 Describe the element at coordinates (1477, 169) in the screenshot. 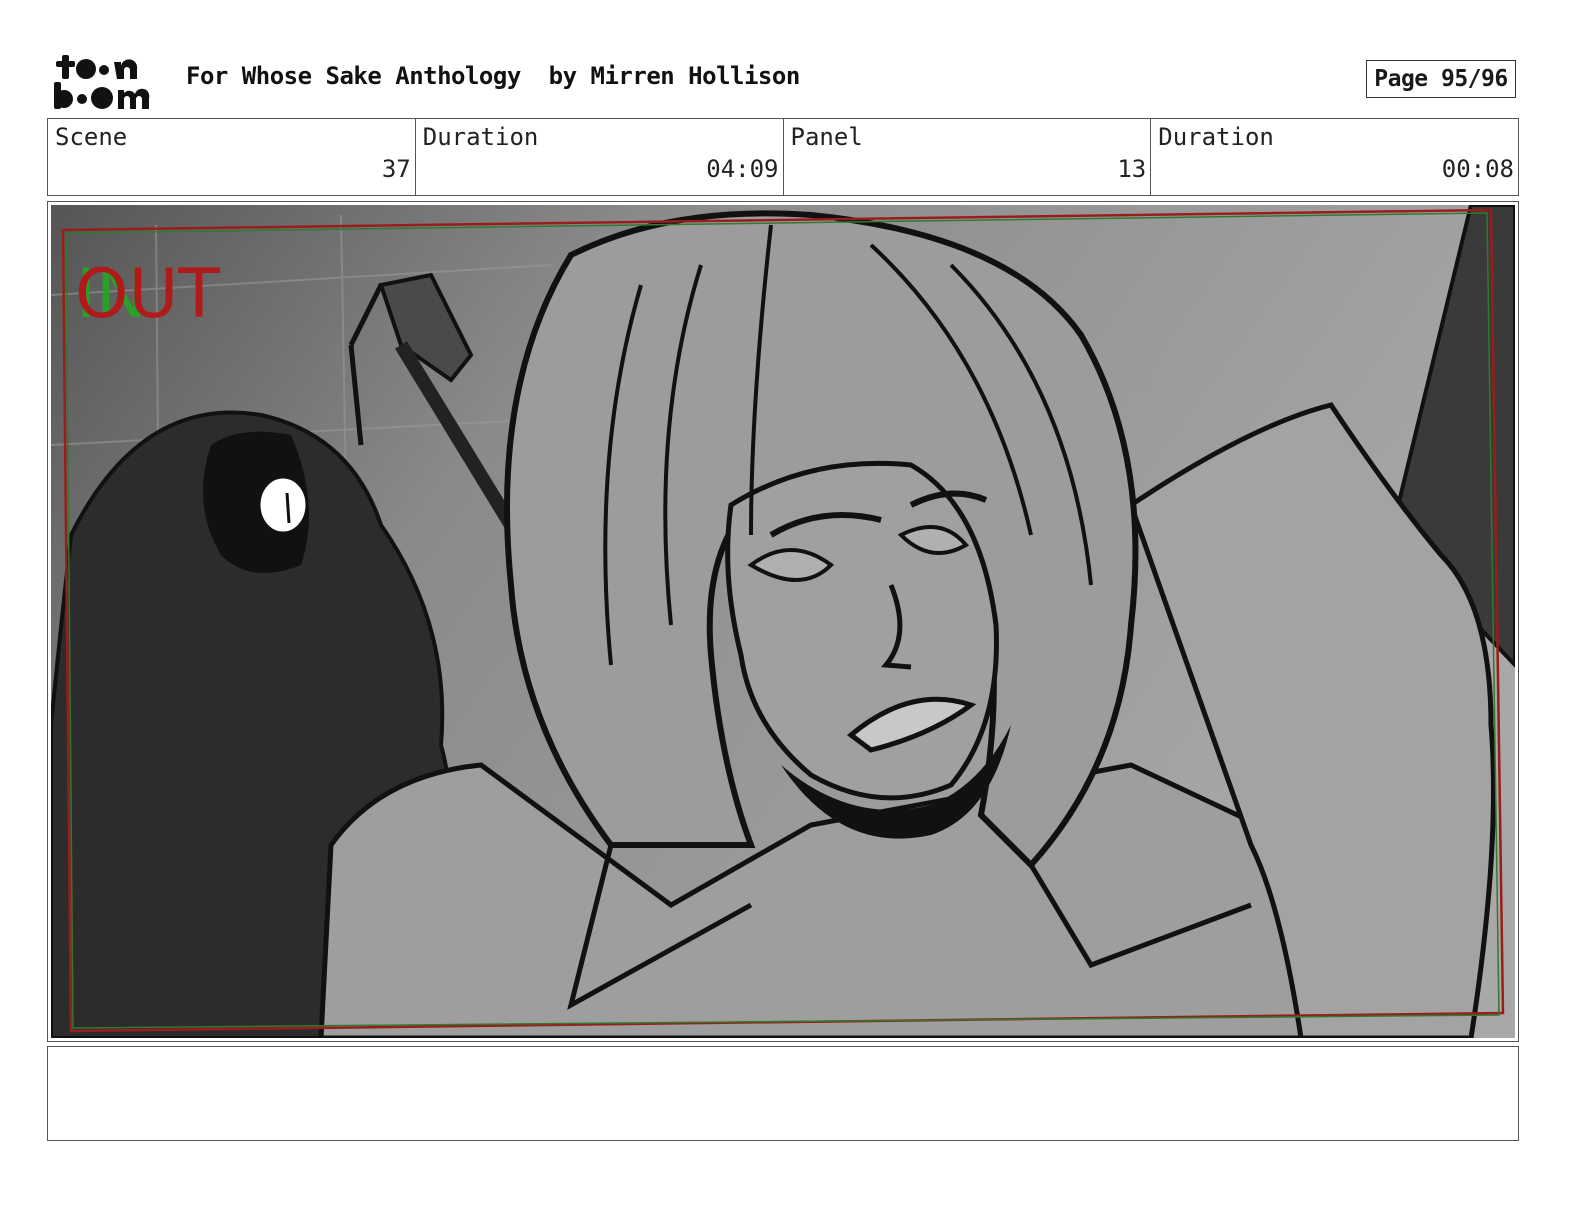

I see `panel-duration-value: 00:08` at that location.